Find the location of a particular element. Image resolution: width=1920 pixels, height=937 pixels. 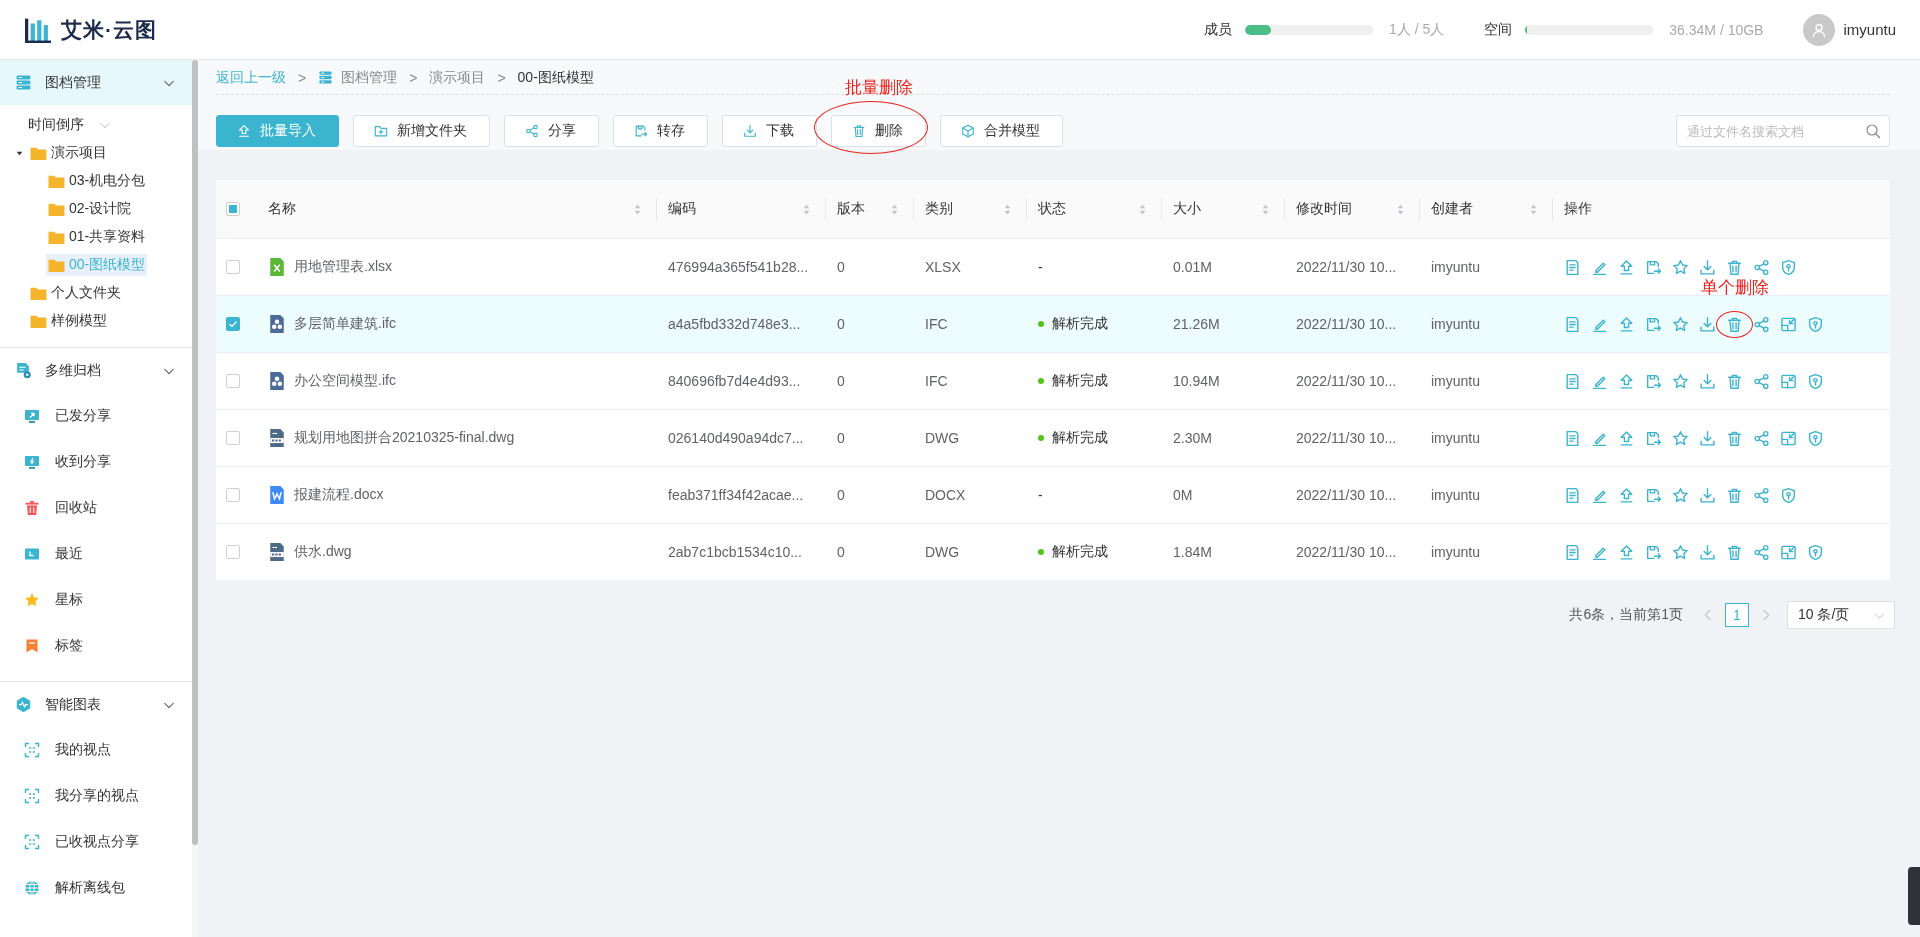

folder-tree-item: 02-设计院 is located at coordinates (90, 209).